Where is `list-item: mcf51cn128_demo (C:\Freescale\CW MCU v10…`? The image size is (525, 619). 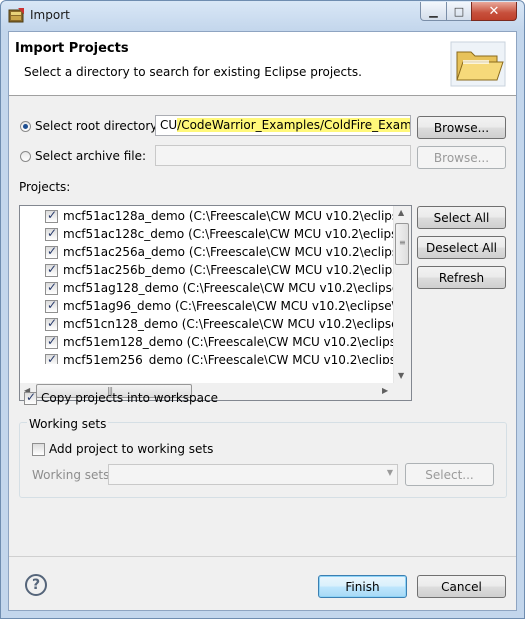 list-item: mcf51cn128_demo (C:\Freescale\CW MCU v10… is located at coordinates (206, 325).